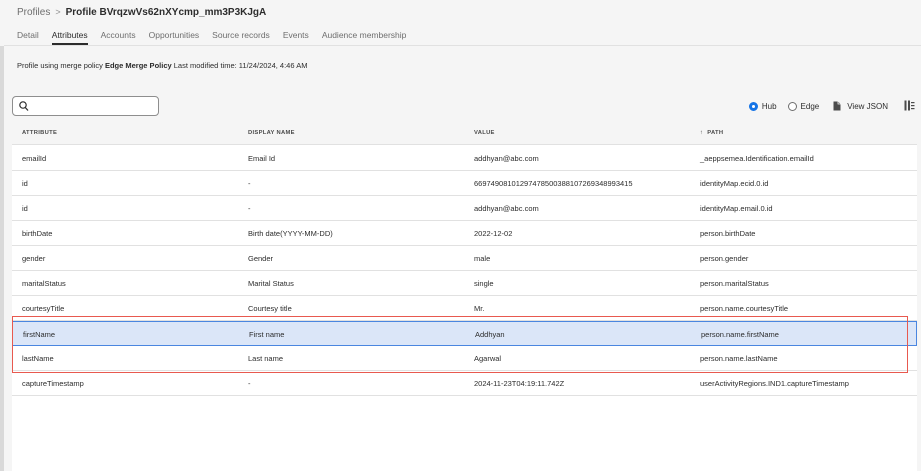  I want to click on cell-path: identityMap.ecid.0.id, so click(734, 183).